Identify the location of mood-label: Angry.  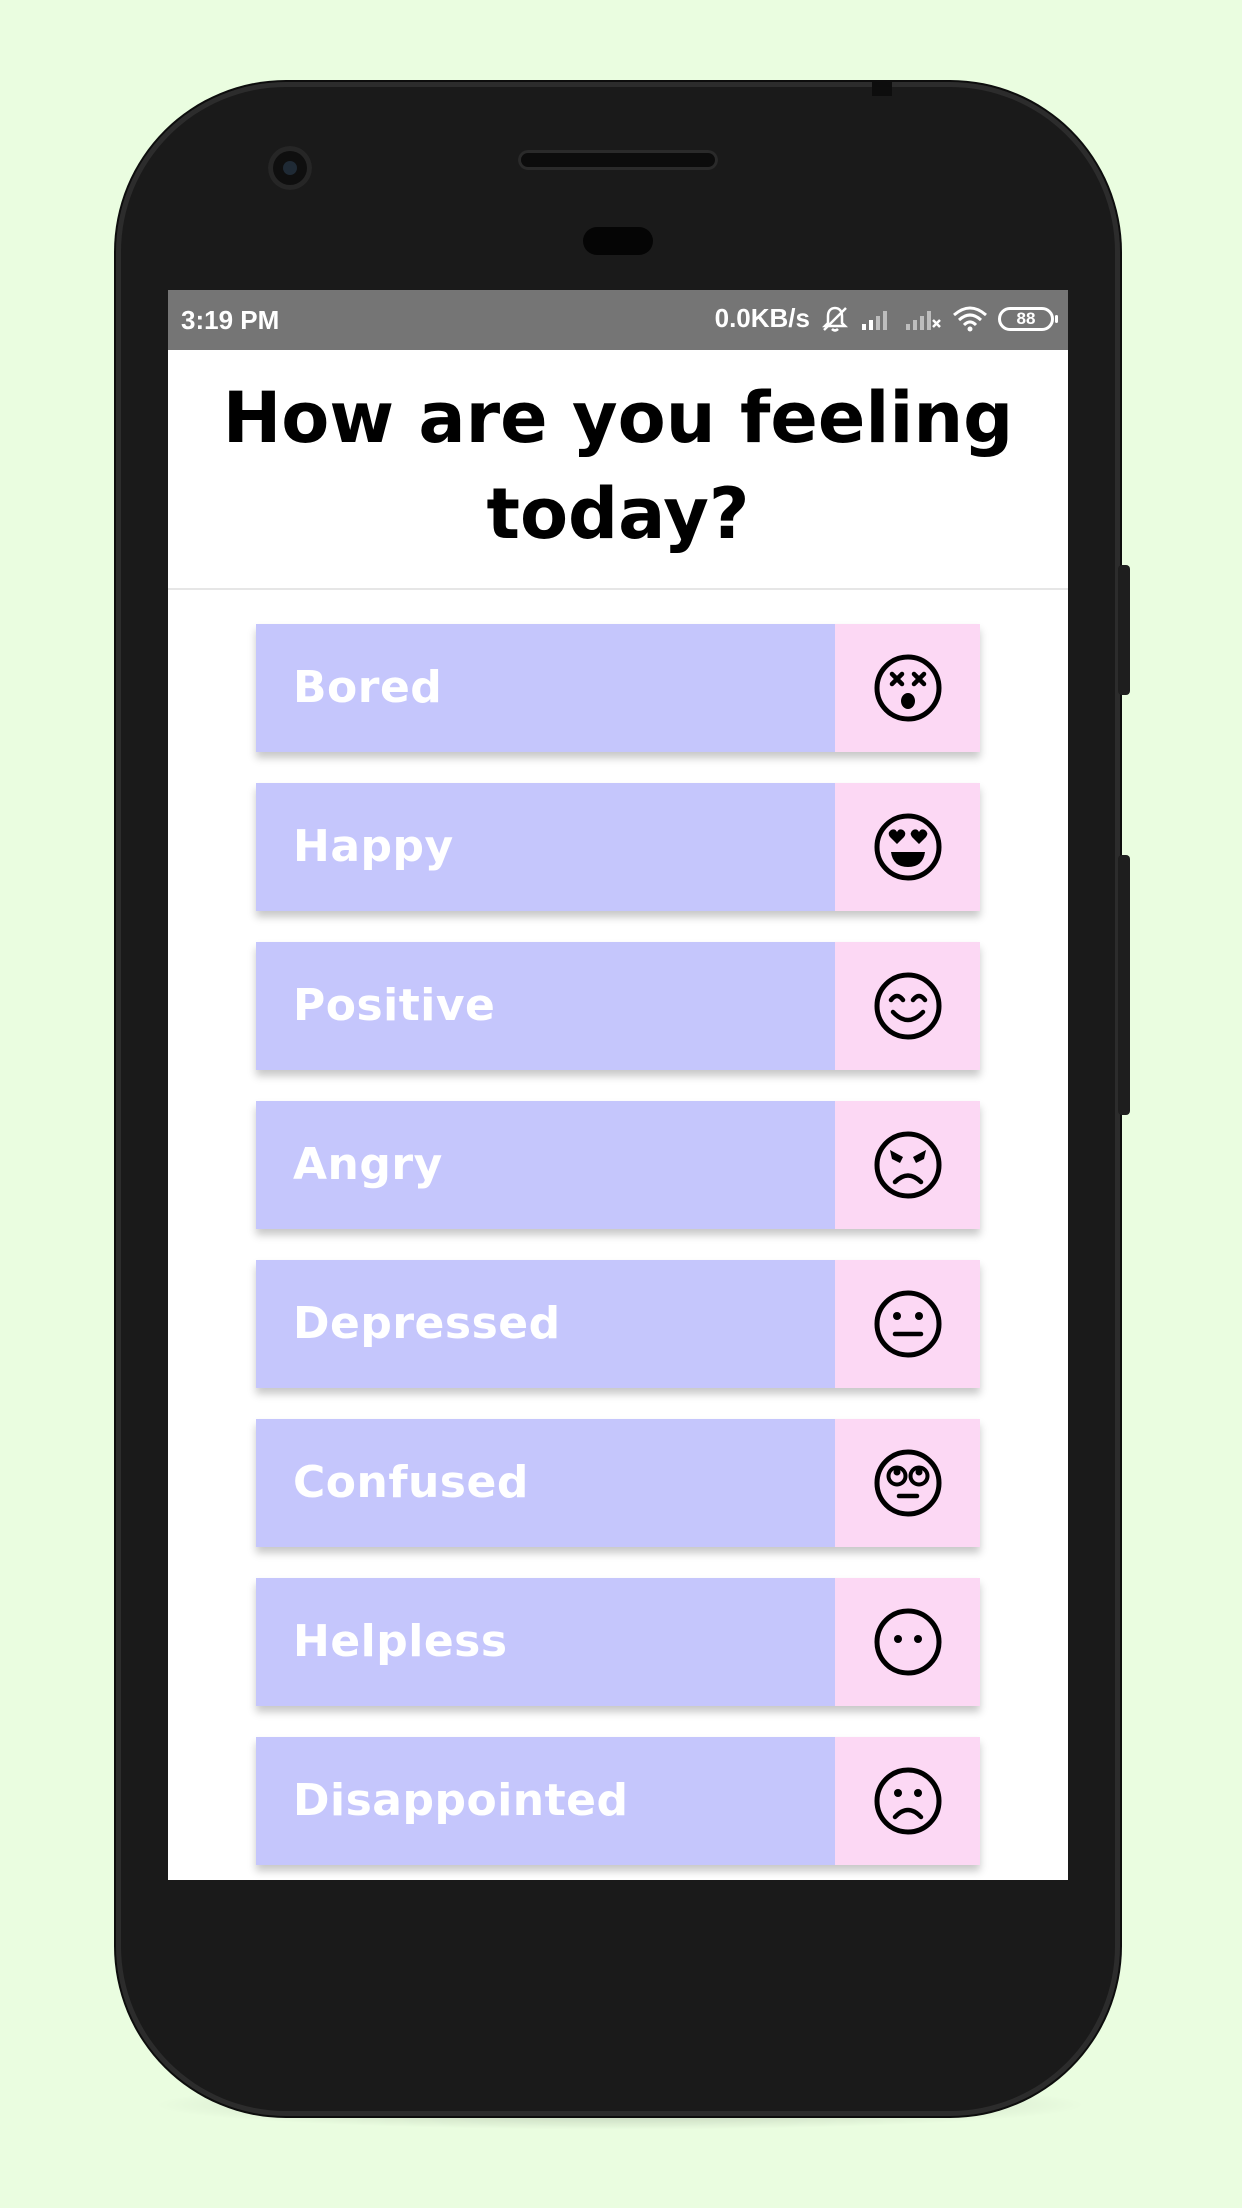
(545, 1165).